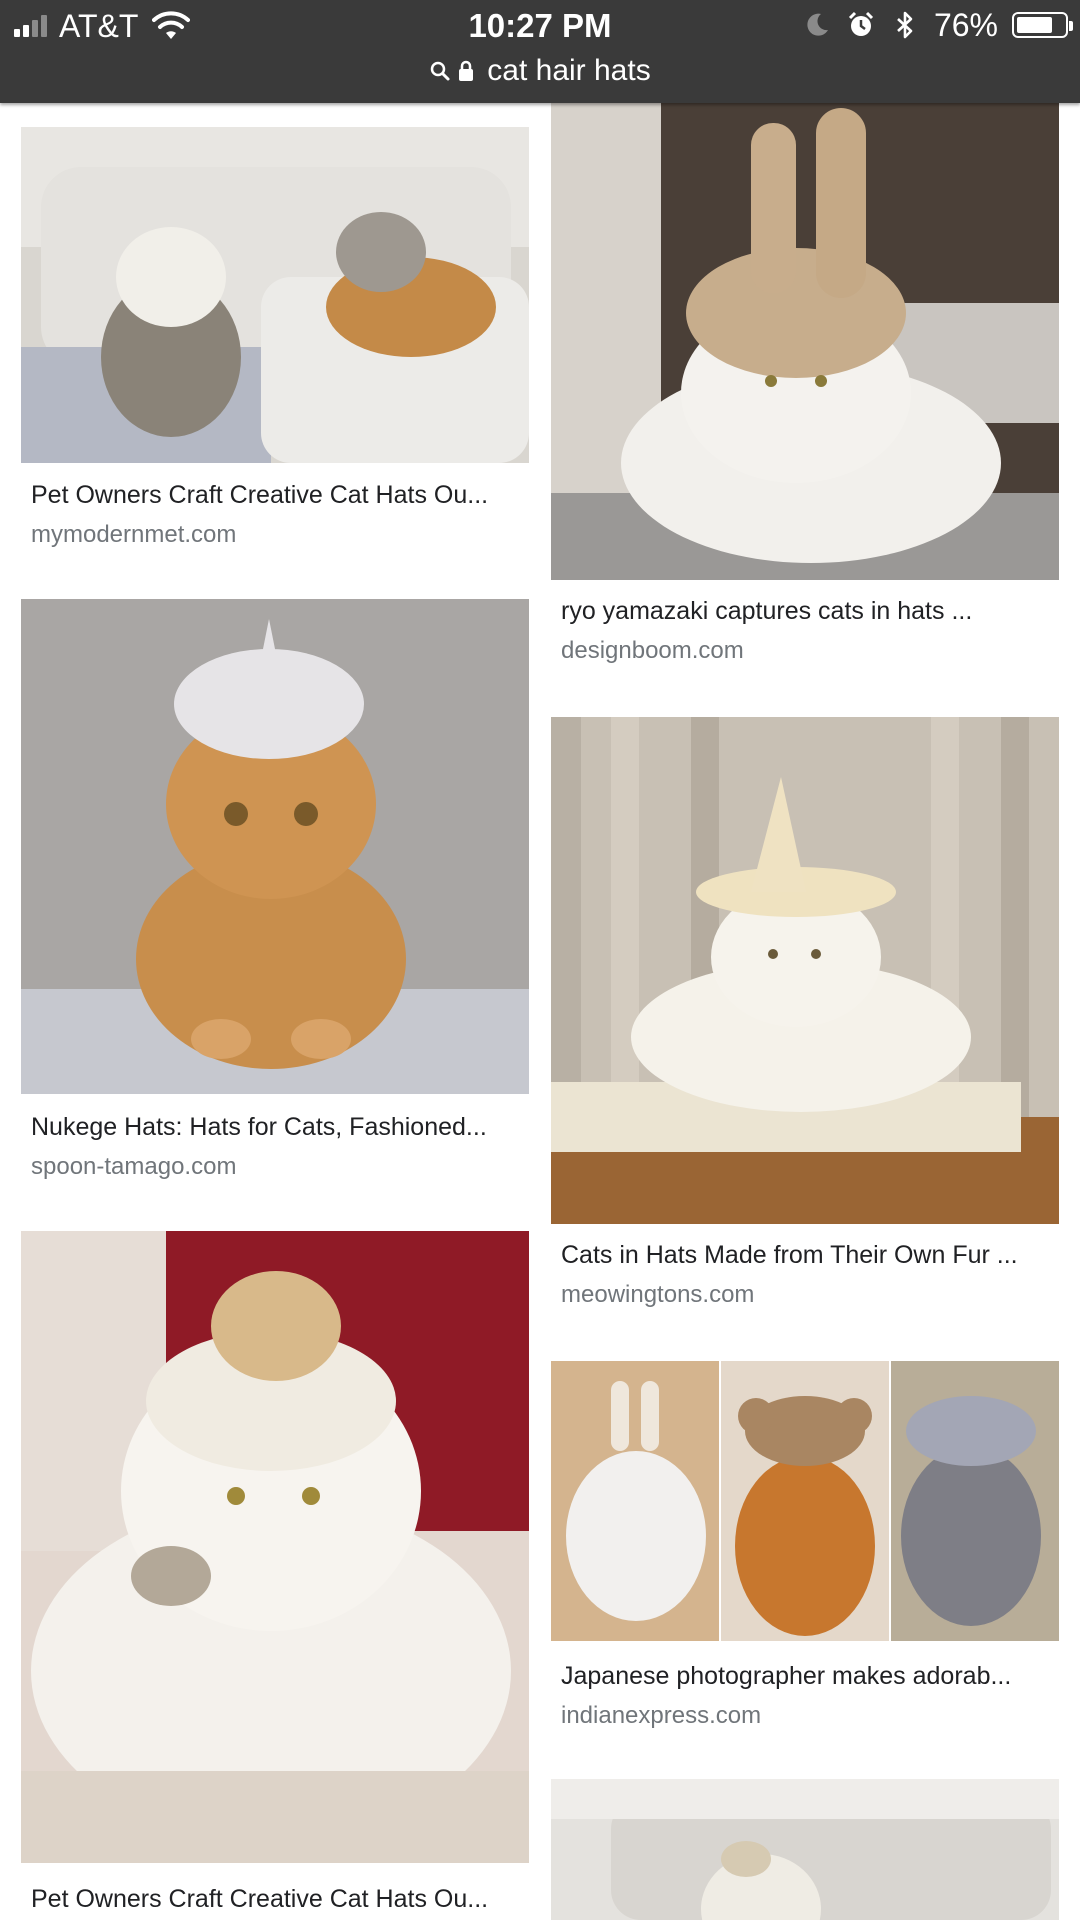  Describe the element at coordinates (652, 650) in the screenshot. I see `result-domain: designboom.com` at that location.